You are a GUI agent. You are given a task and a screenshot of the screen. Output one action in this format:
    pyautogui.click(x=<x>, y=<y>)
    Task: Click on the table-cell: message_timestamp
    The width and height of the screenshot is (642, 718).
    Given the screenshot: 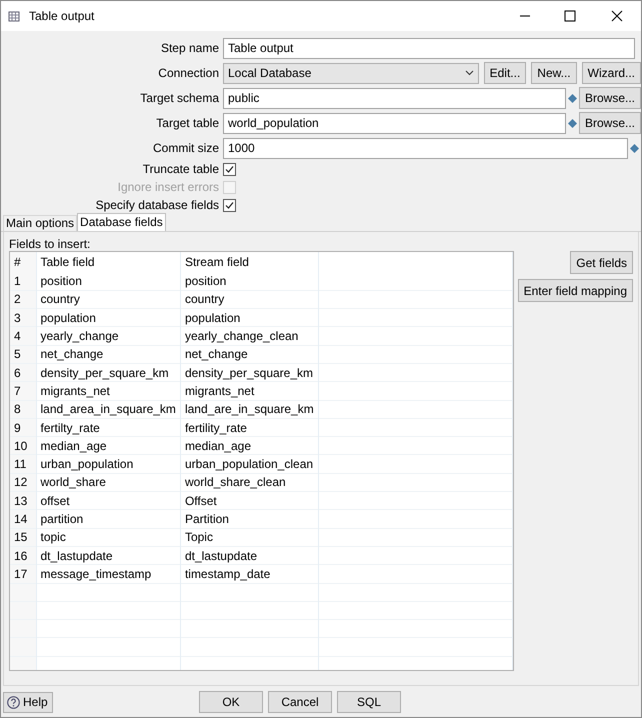 What is the action you would take?
    pyautogui.click(x=108, y=574)
    